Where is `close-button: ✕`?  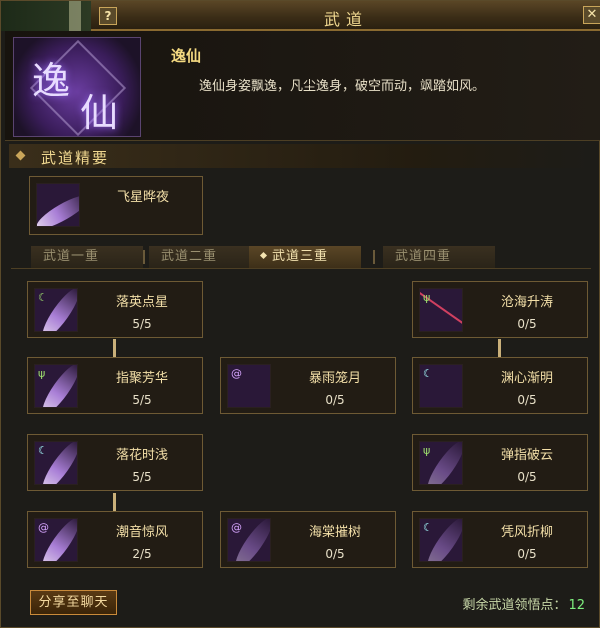
close-button: ✕ is located at coordinates (591, 15).